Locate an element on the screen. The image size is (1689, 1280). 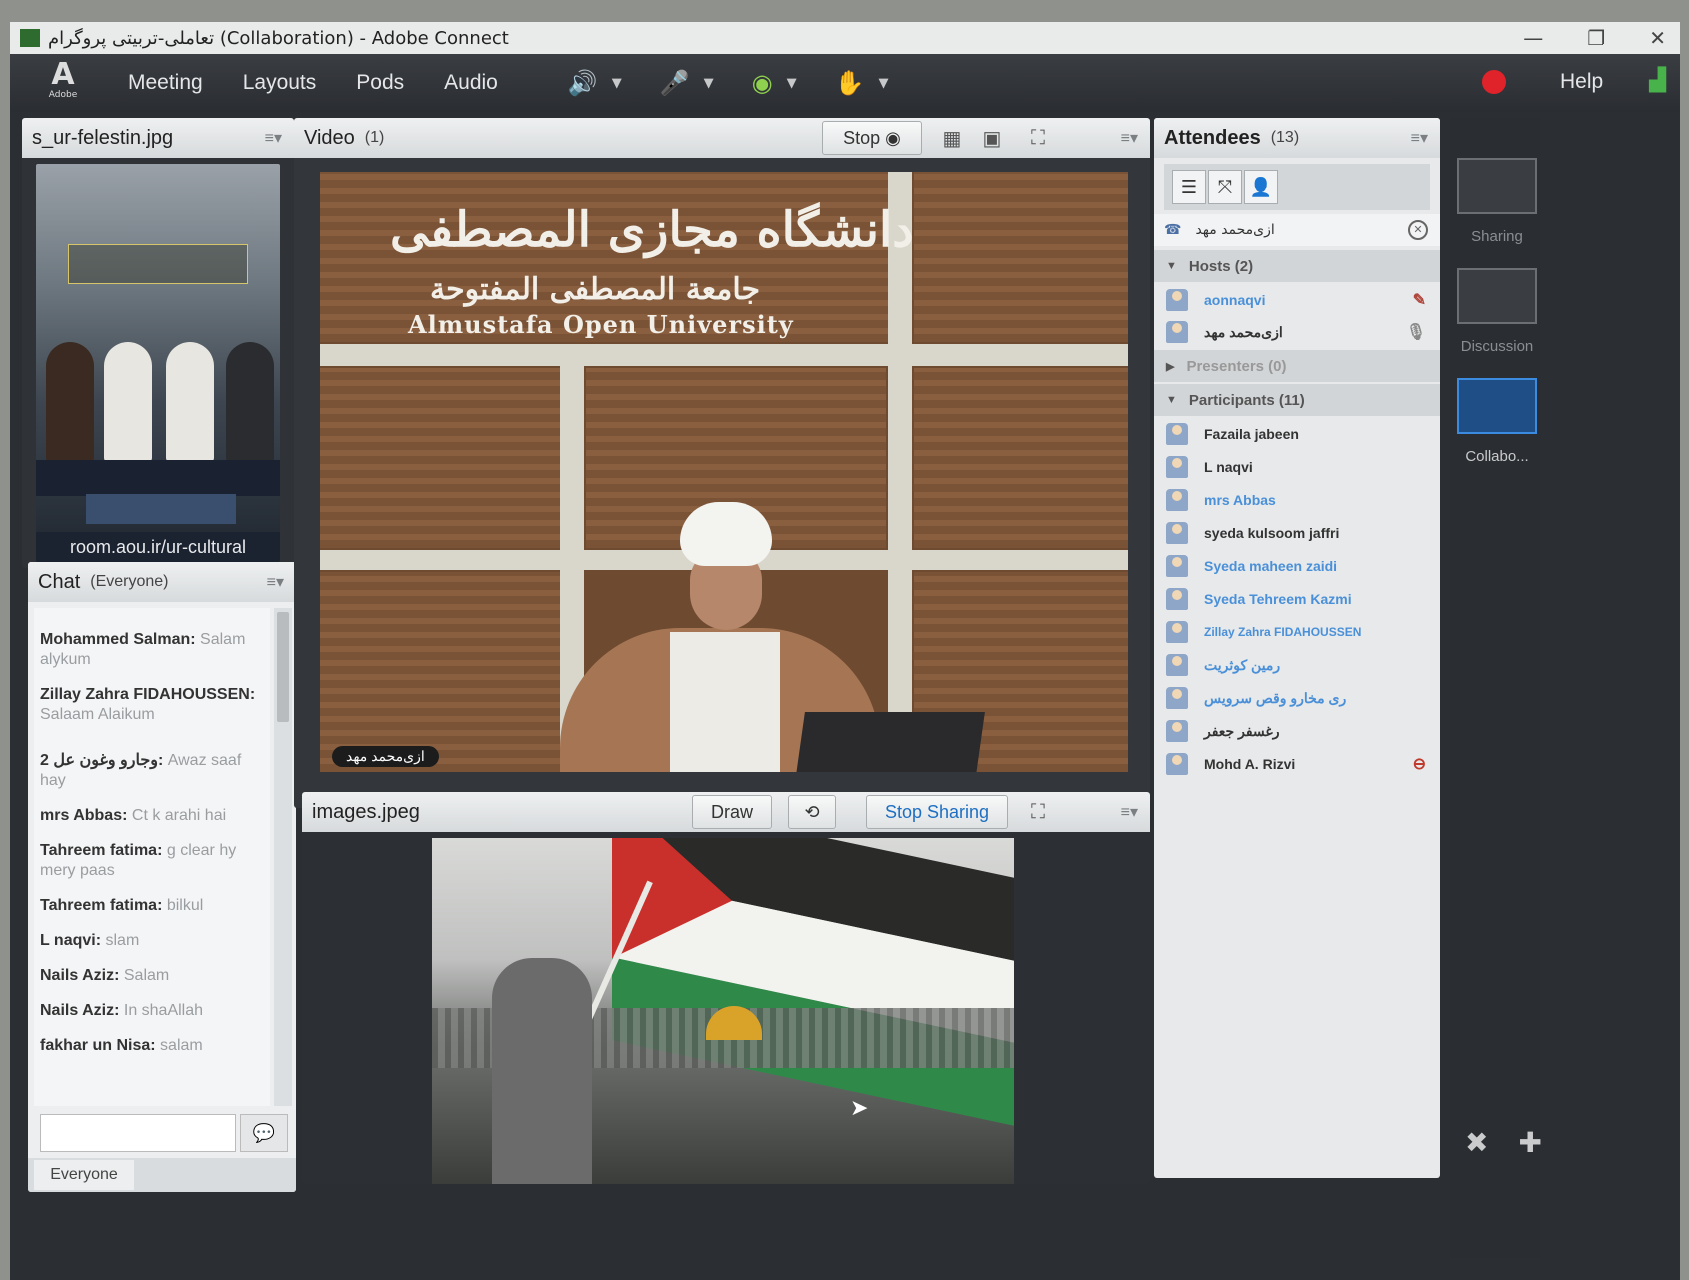
participant-name: Syeda Tehreem Kazmi is located at coordinates (1278, 599).